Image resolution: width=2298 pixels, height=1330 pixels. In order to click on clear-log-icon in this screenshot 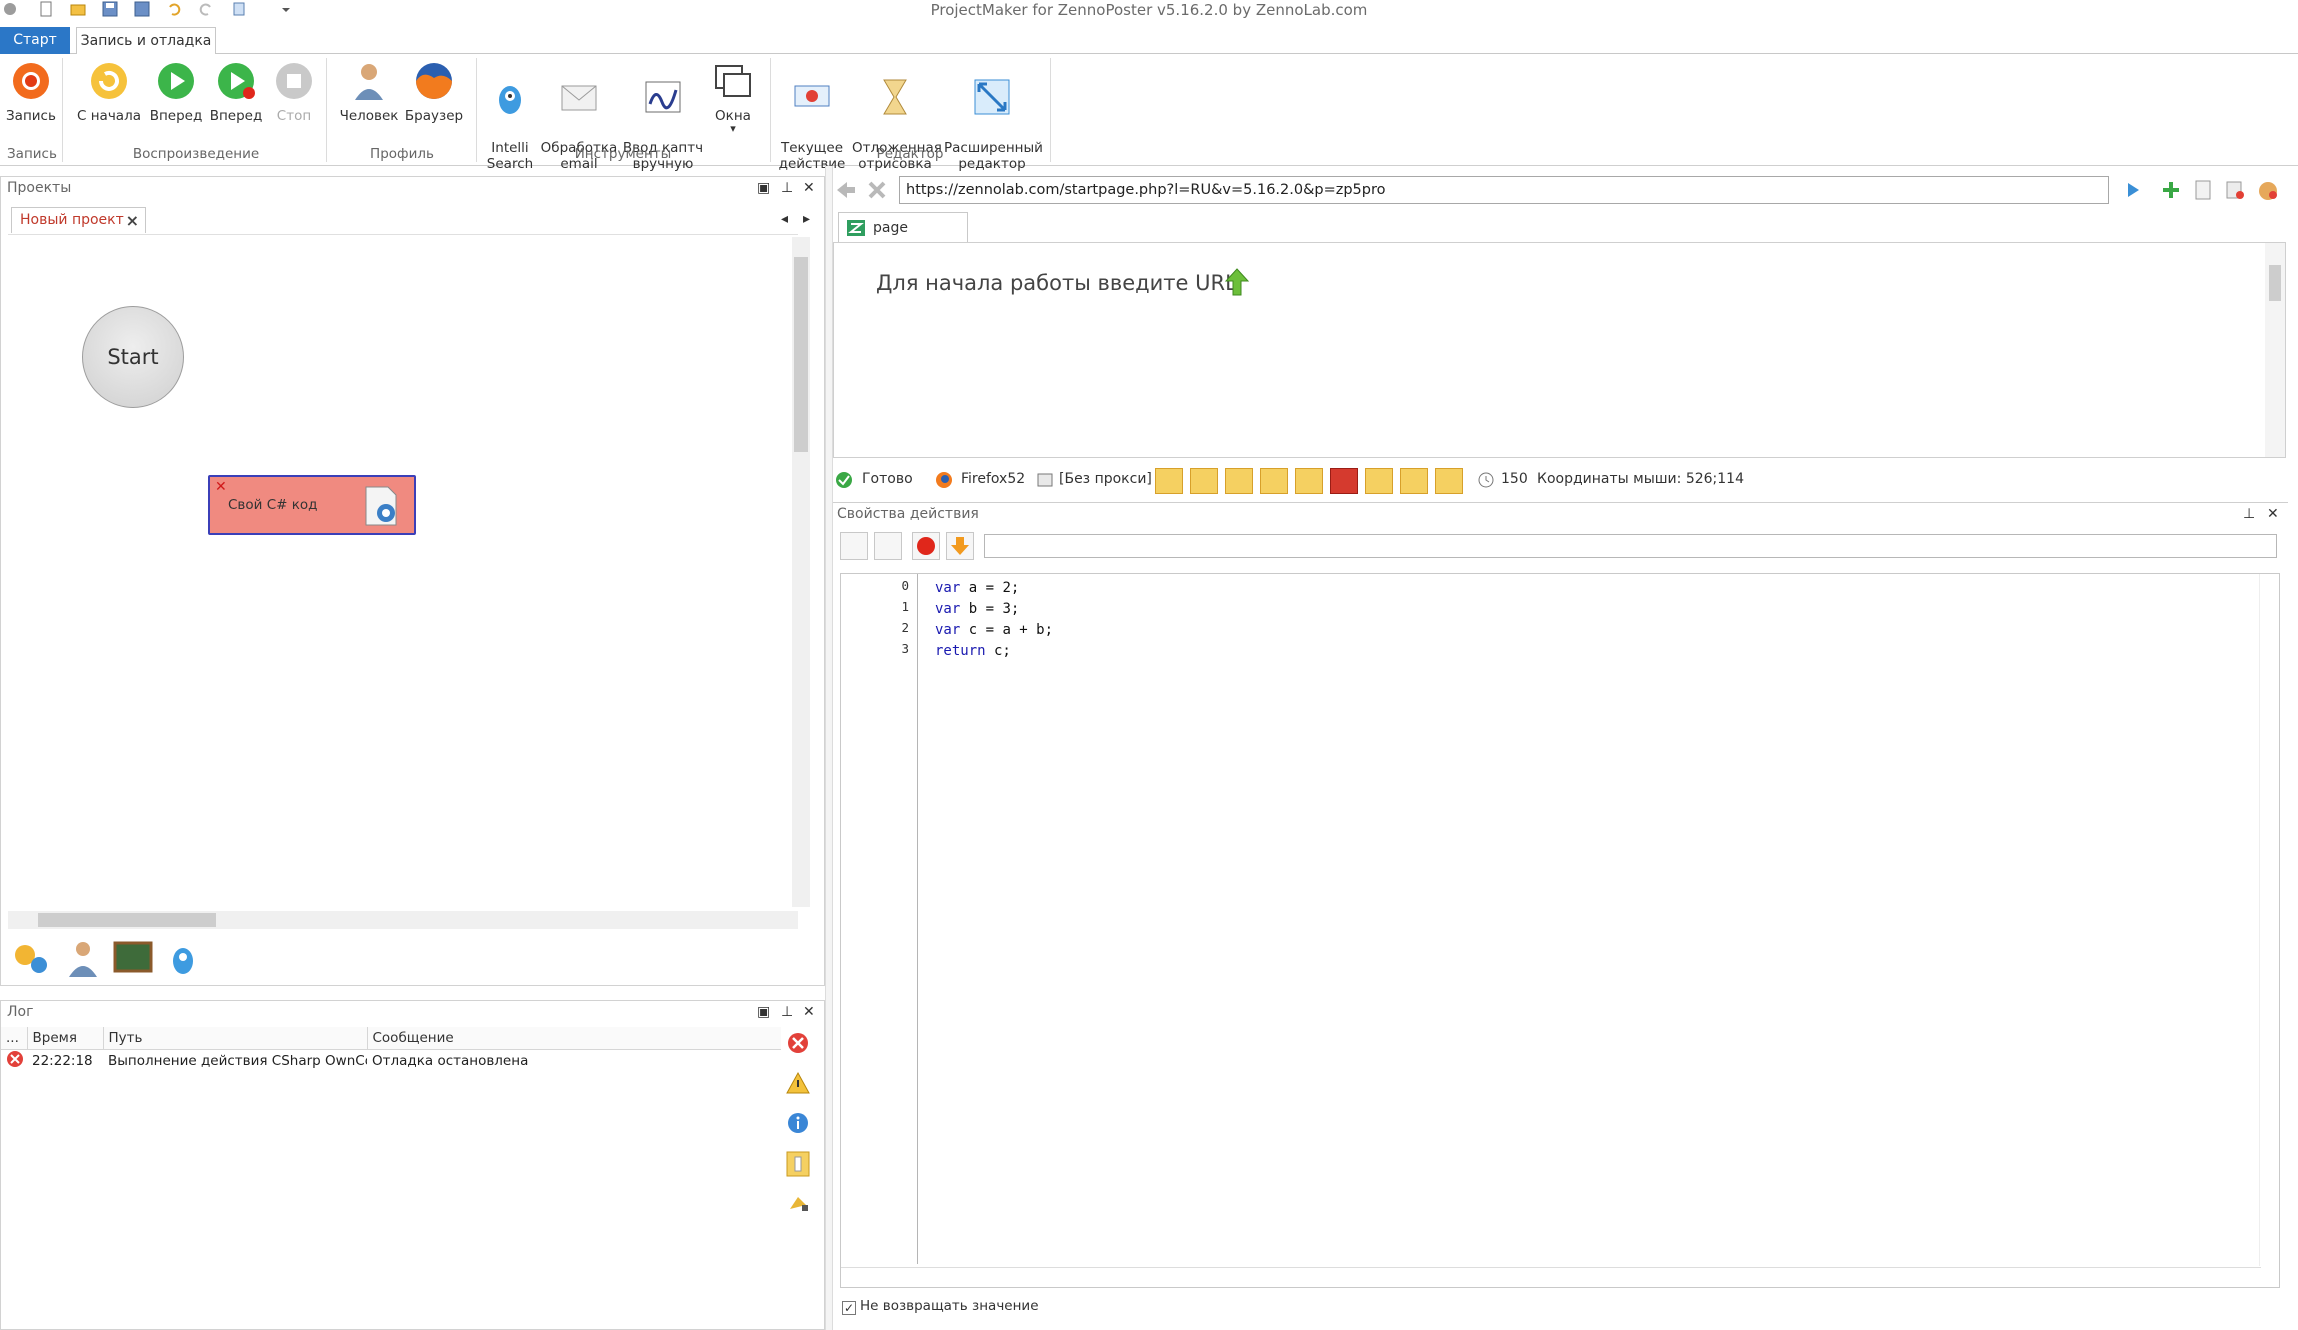, I will do `click(798, 1203)`.